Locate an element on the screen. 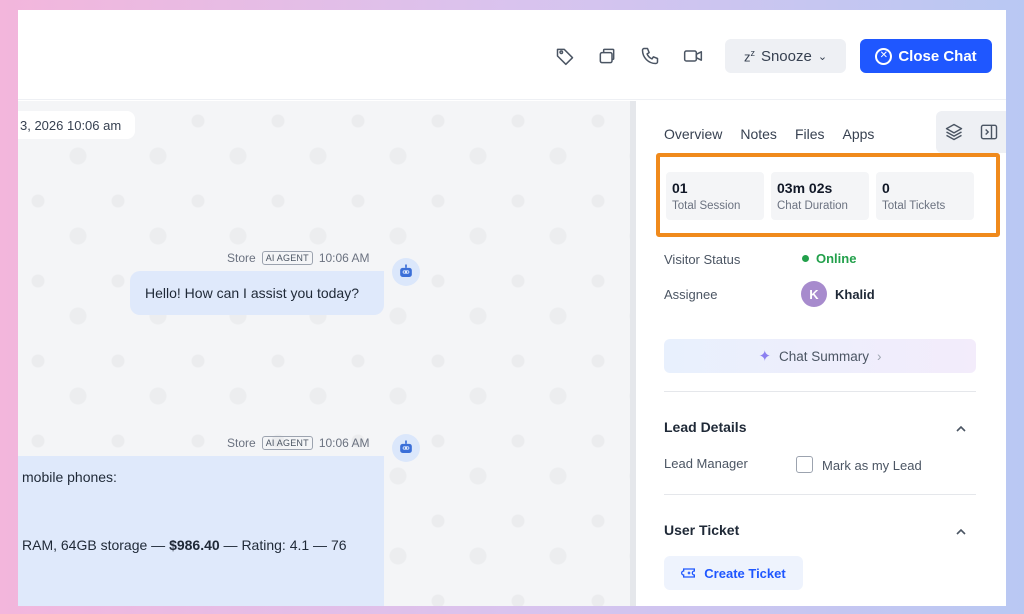  create-ticket-button: Create Ticket is located at coordinates (733, 573).